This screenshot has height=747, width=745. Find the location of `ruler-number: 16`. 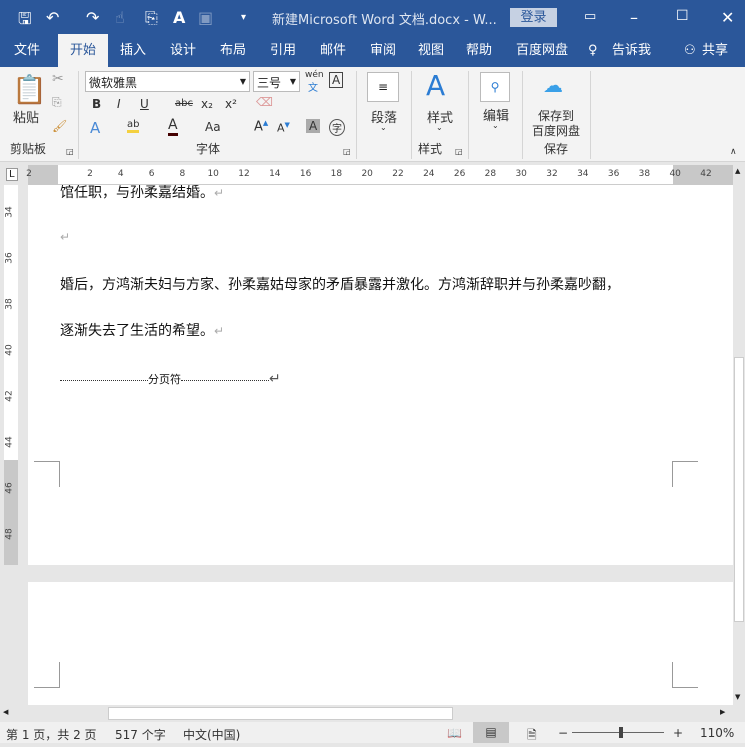

ruler-number: 16 is located at coordinates (305, 174).